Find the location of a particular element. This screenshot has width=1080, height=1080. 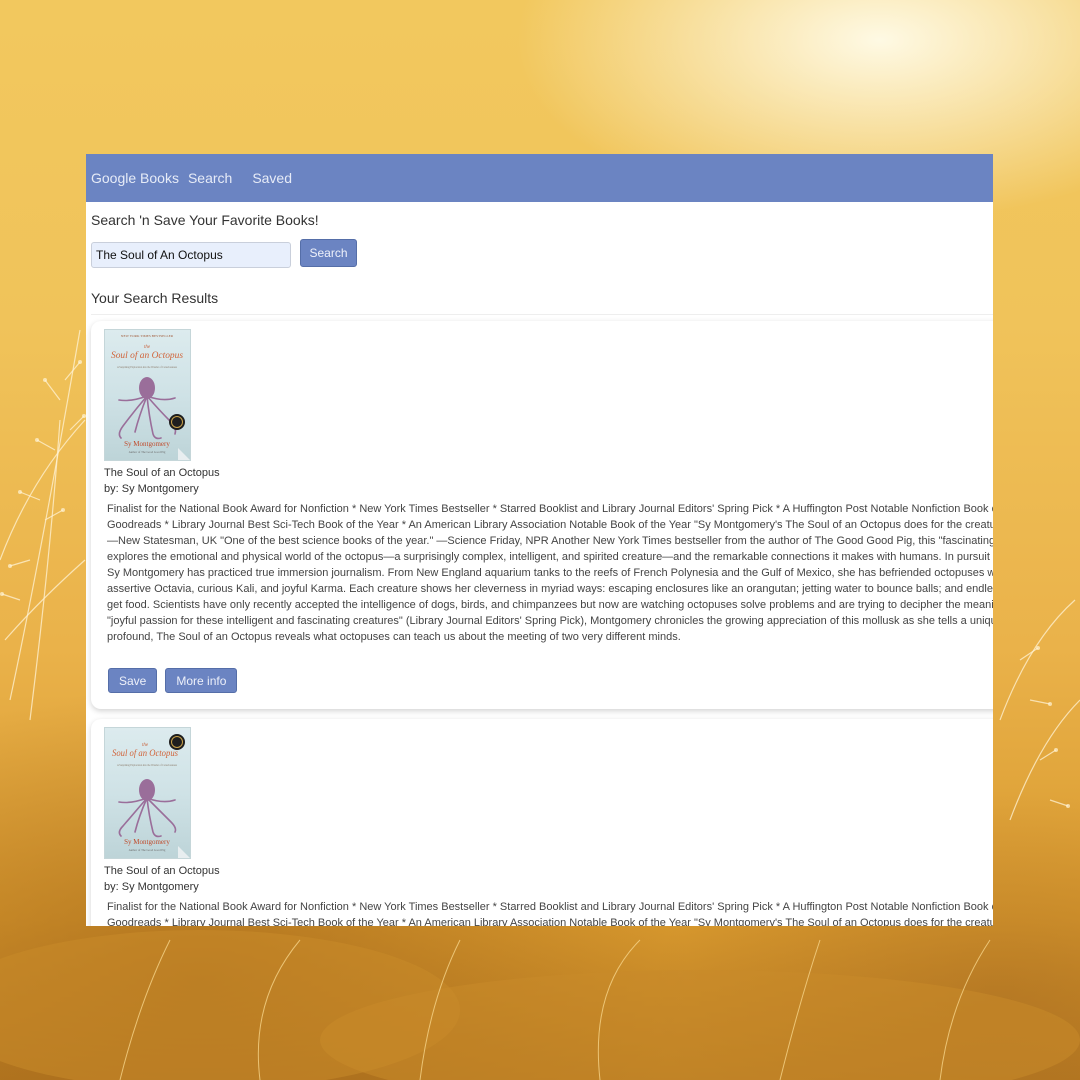

navbar: Google Books Search Saved is located at coordinates (539, 178).